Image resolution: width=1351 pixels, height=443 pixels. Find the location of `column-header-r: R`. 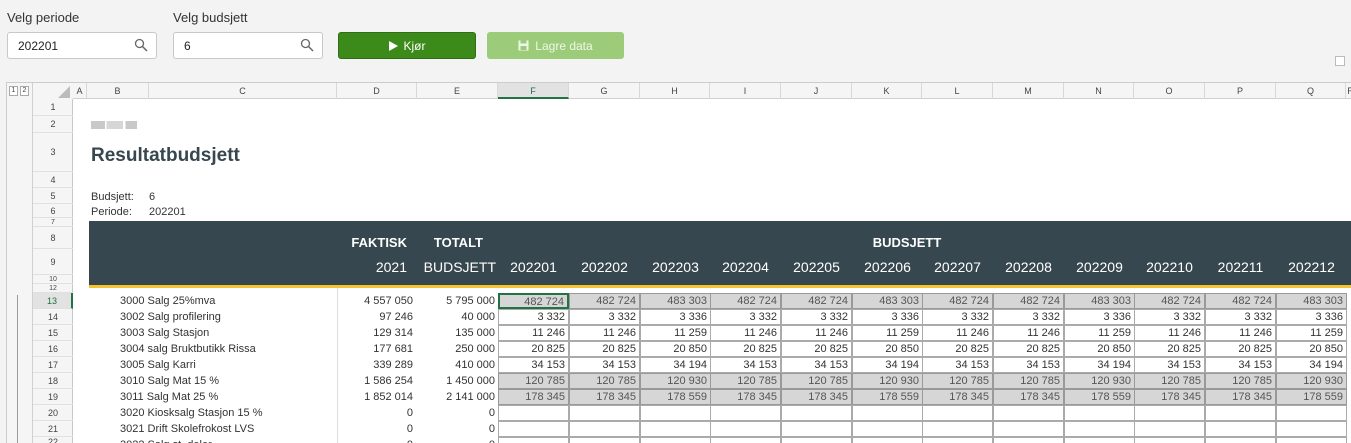

column-header-r: R is located at coordinates (1348, 91).